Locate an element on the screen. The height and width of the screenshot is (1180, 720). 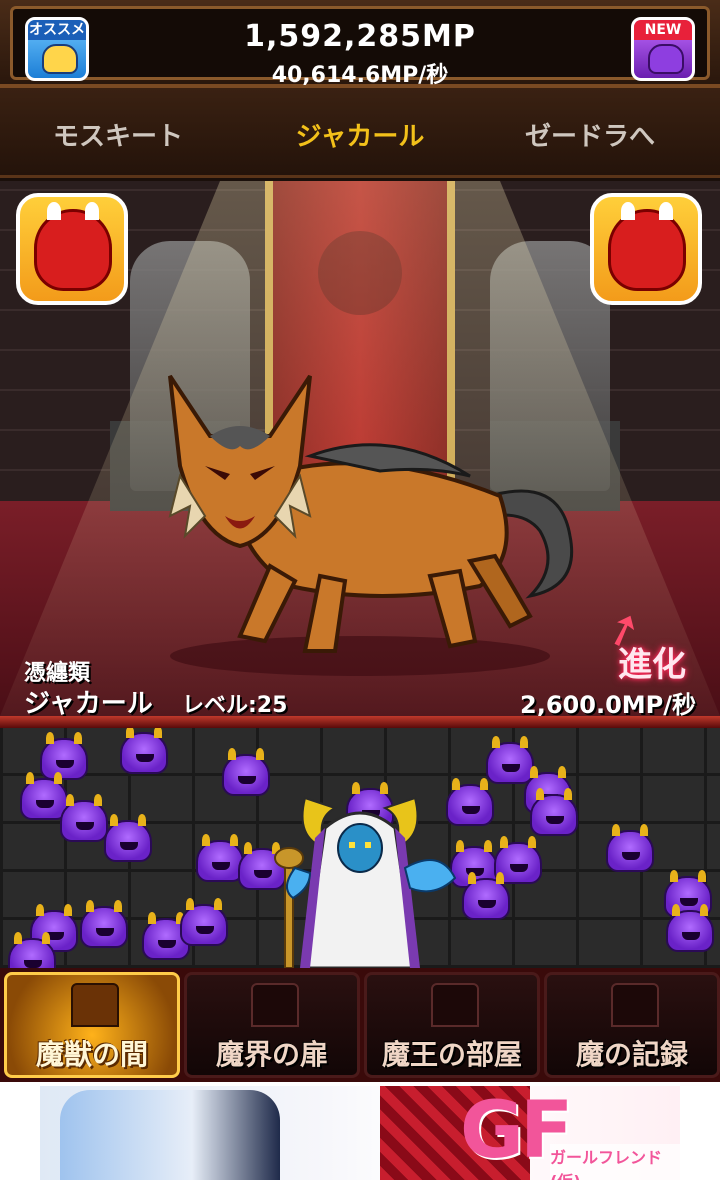
gate-icon is located at coordinates (275, 1005).